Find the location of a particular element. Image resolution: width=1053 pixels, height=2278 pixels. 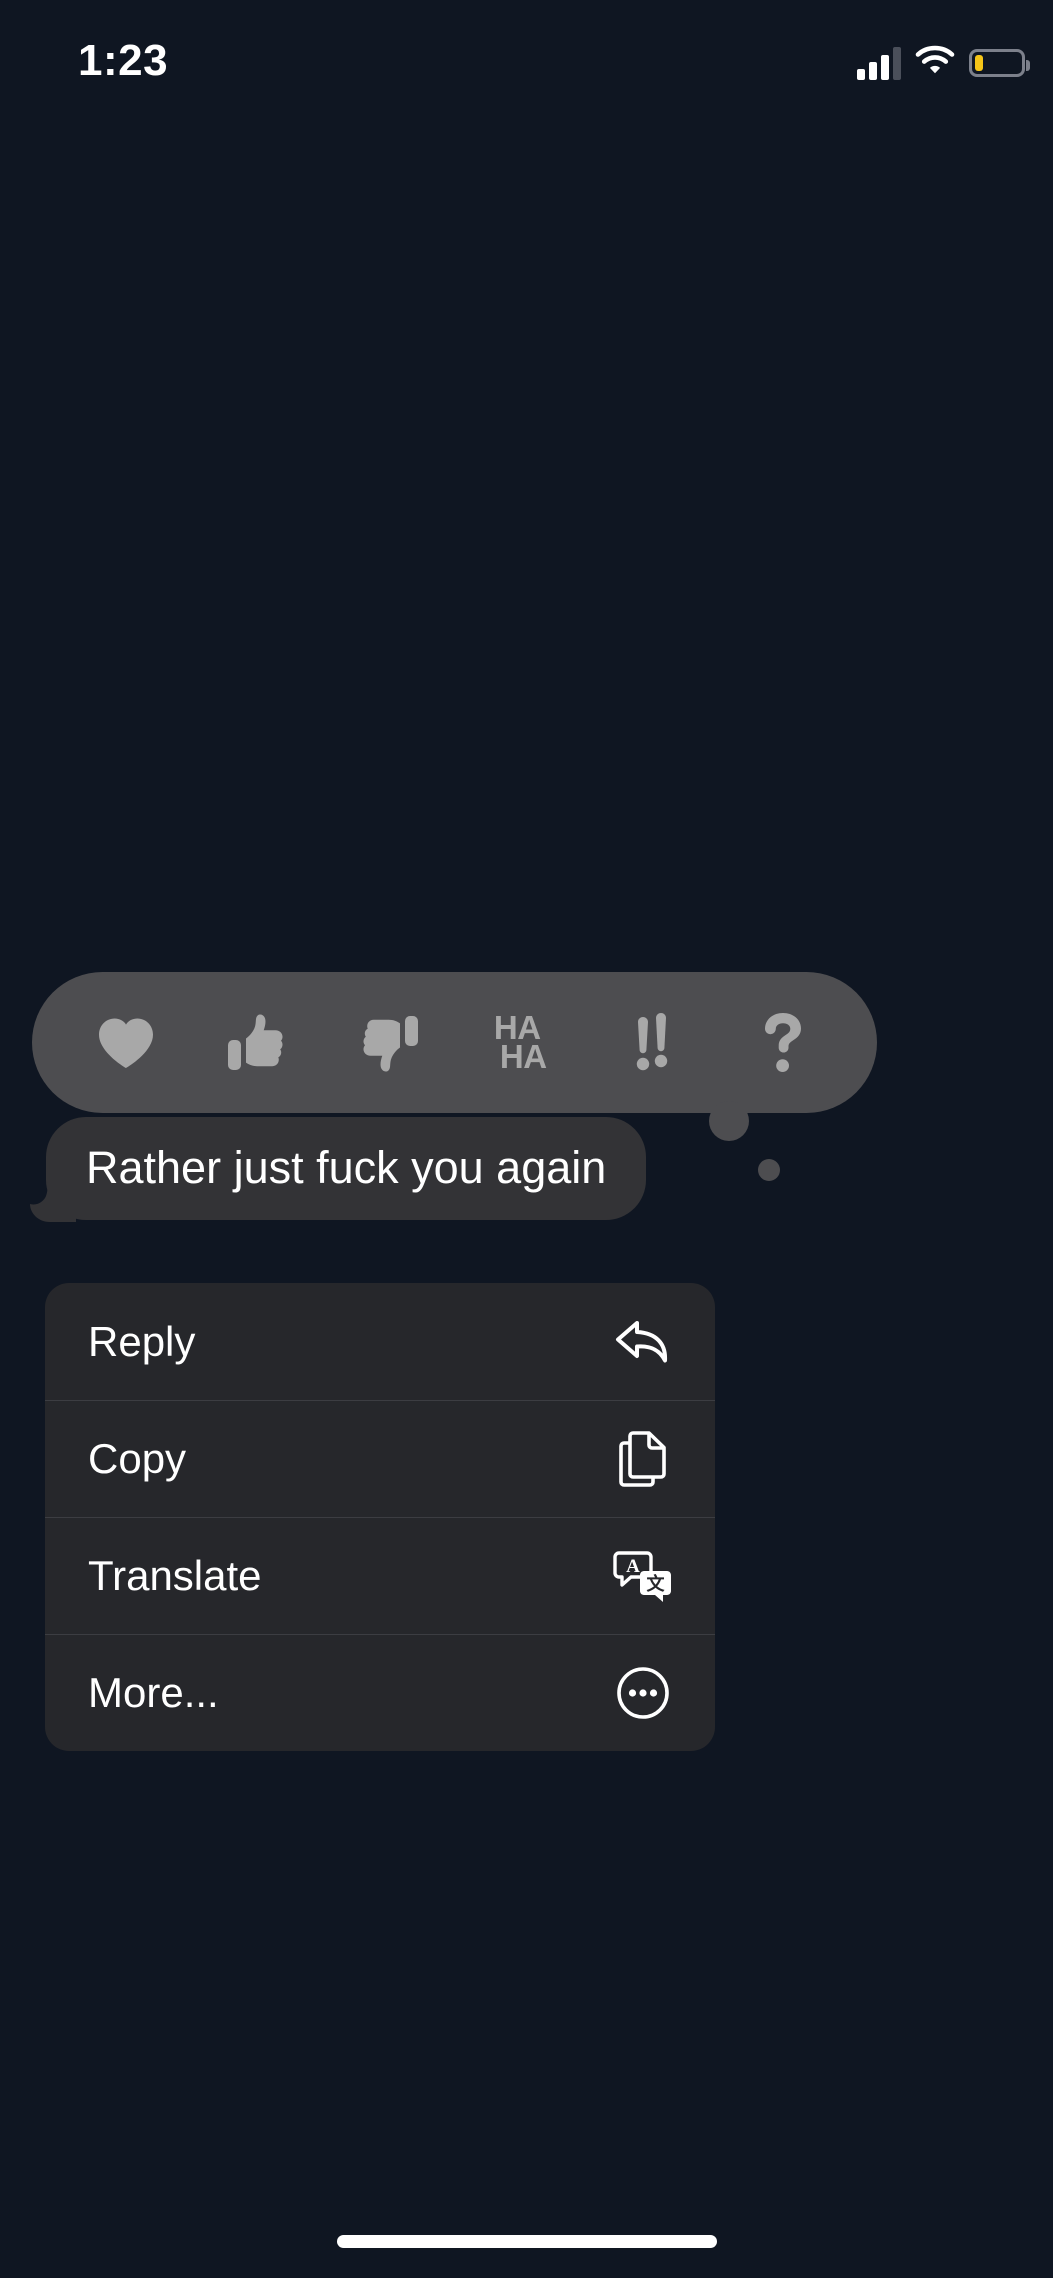

tapback-option-thumbsup is located at coordinates (257, 1043).